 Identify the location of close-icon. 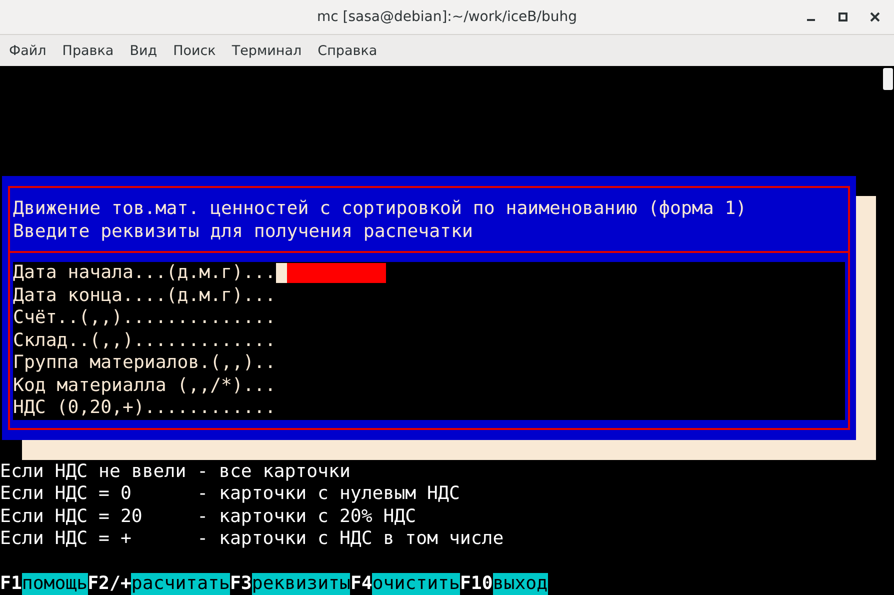
(875, 17).